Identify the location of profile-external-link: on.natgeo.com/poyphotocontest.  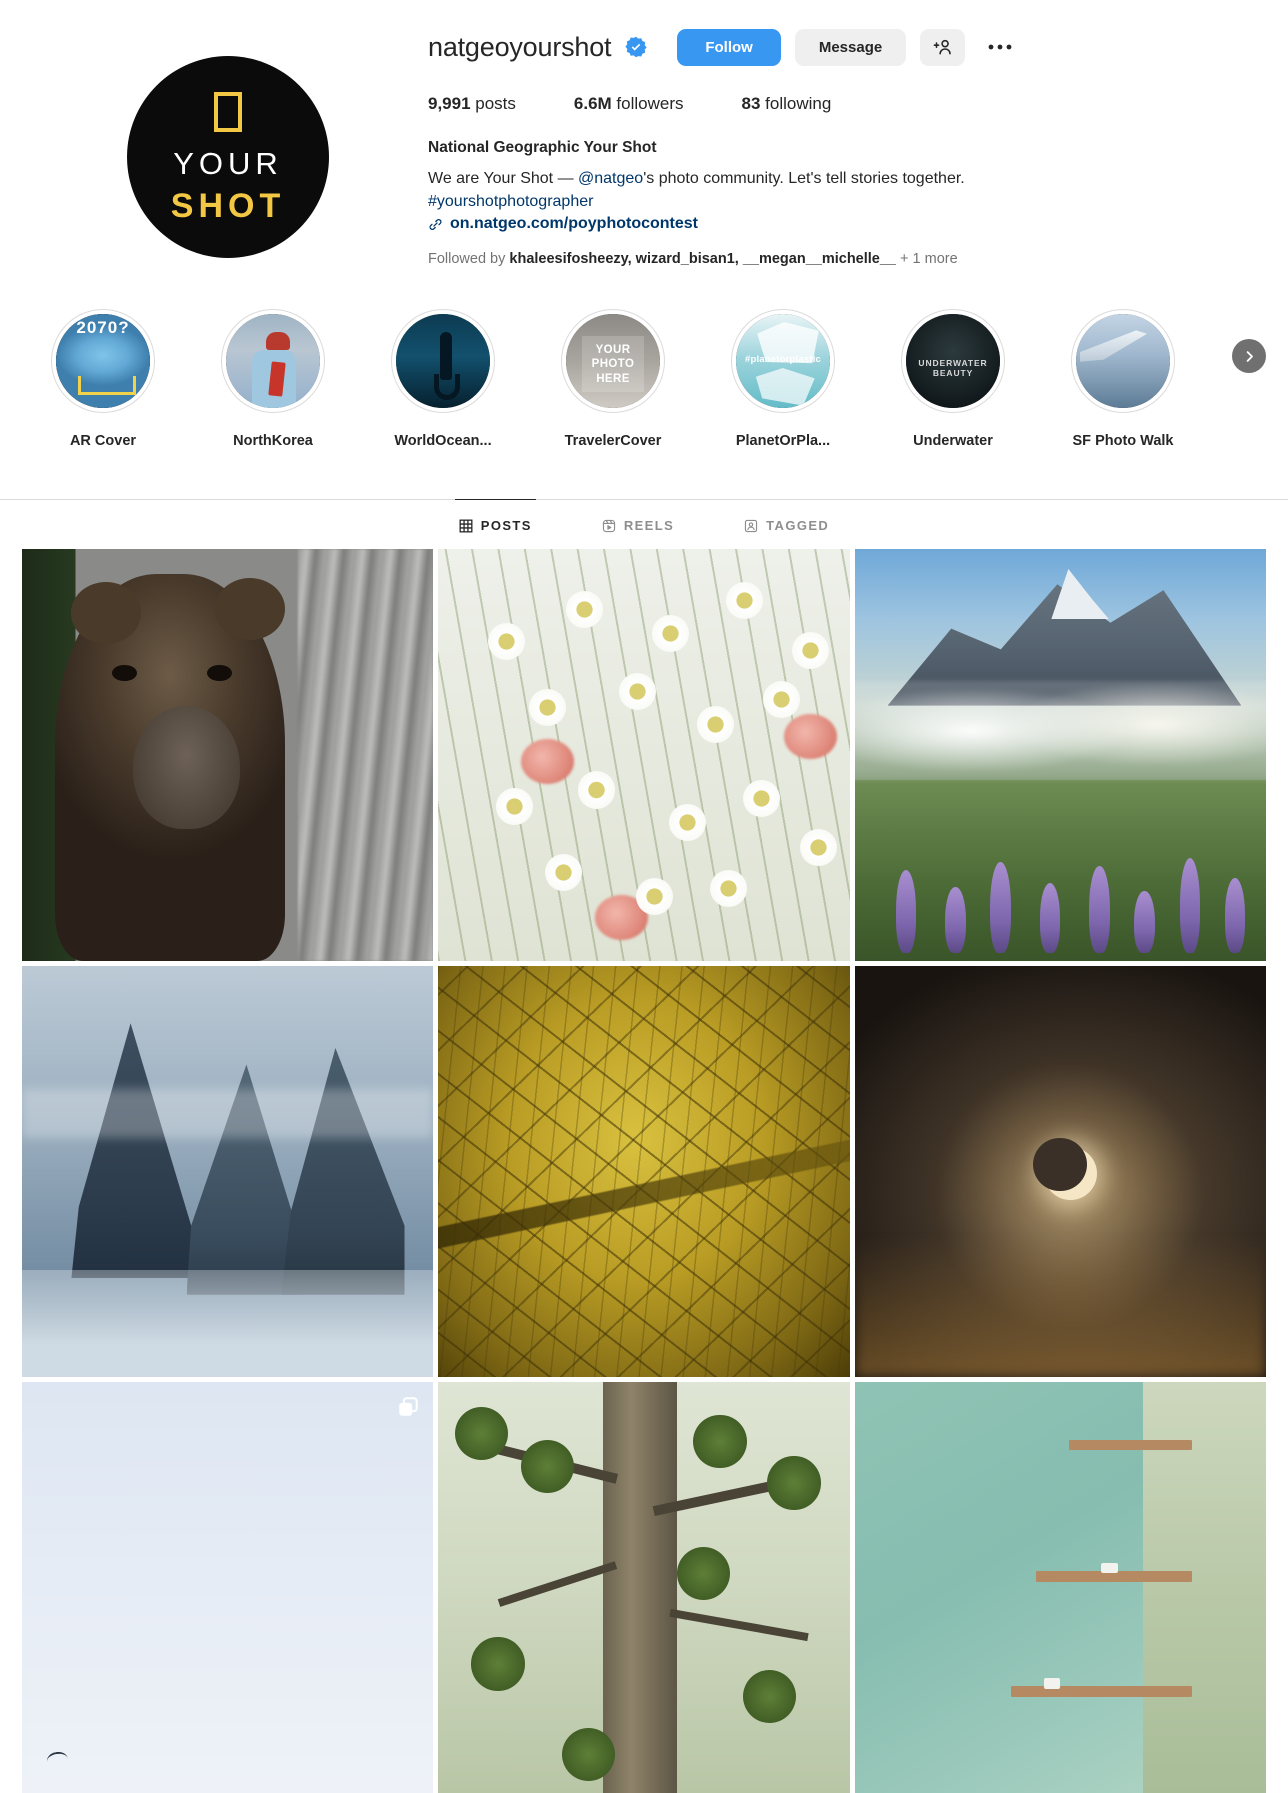
(574, 224).